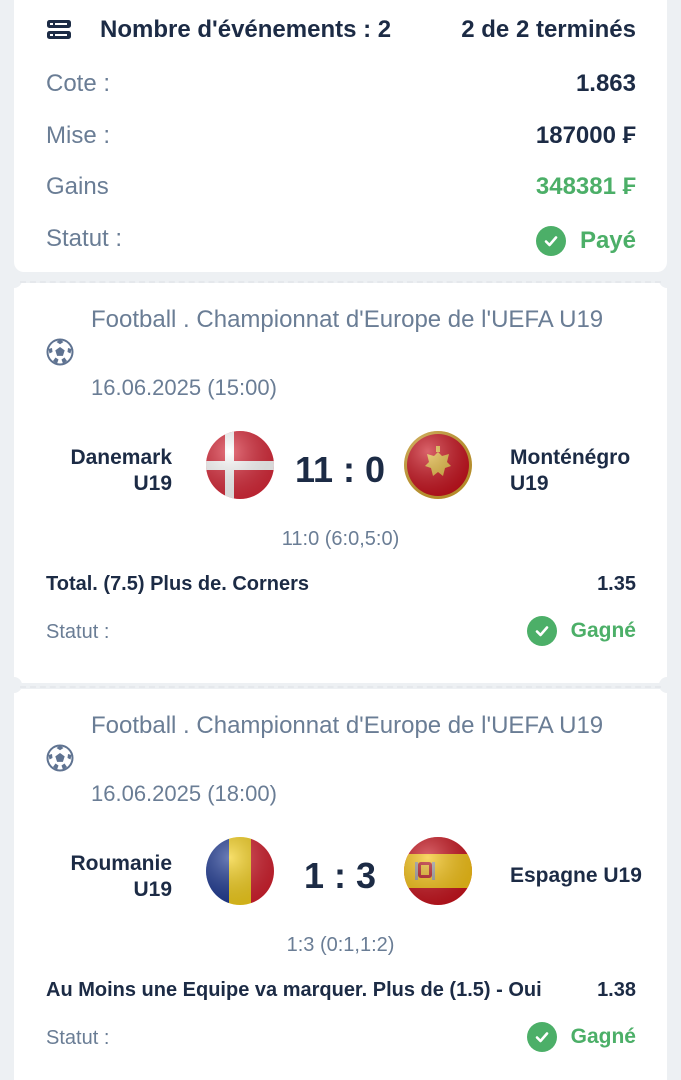 The image size is (681, 1080). What do you see at coordinates (438, 873) in the screenshot?
I see `spain-flag-icon` at bounding box center [438, 873].